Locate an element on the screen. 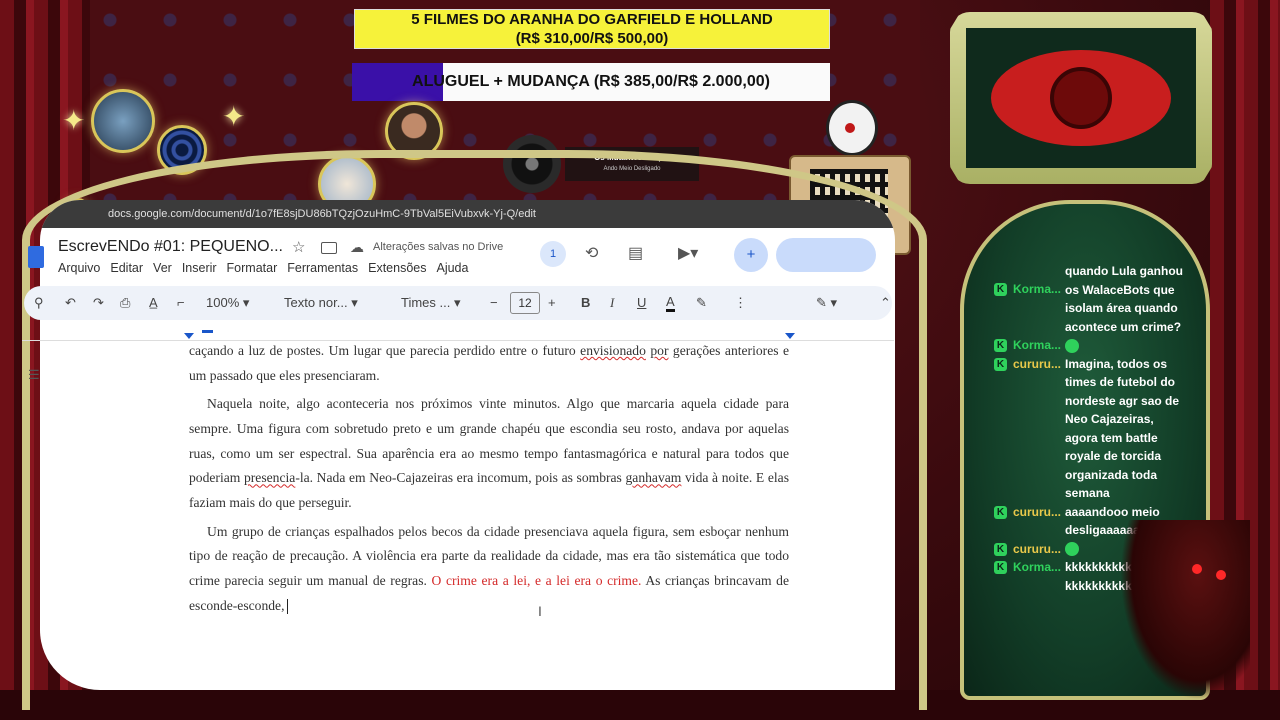  increase-font-button: + is located at coordinates (552, 302).